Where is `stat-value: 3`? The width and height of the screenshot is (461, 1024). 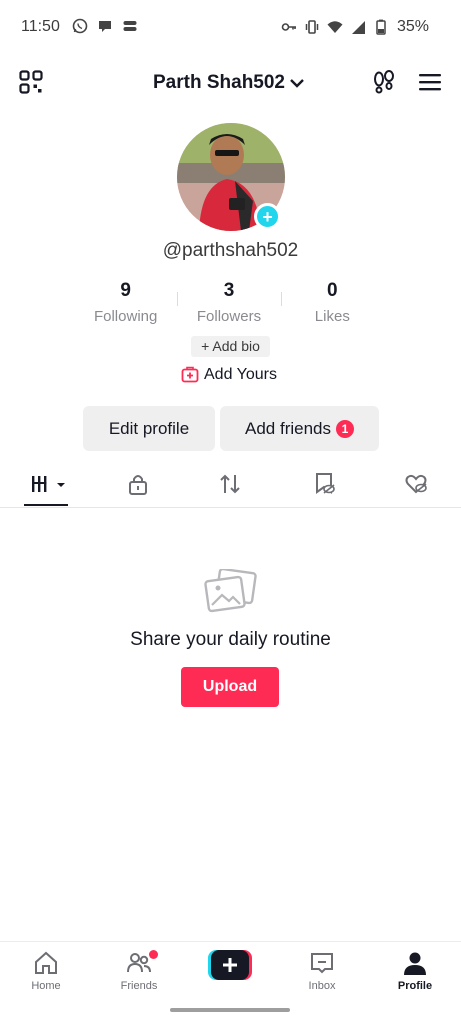
stat-value: 3 is located at coordinates (229, 290).